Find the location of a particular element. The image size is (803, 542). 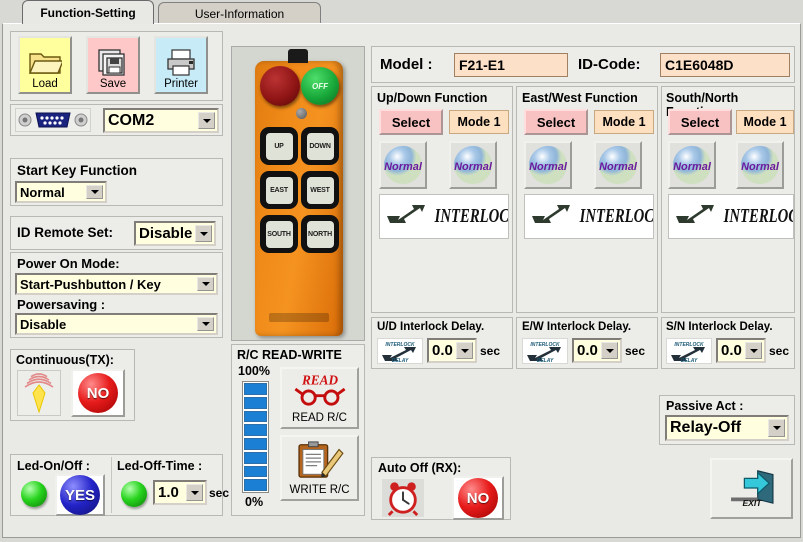

save-button: Save is located at coordinates (113, 65).